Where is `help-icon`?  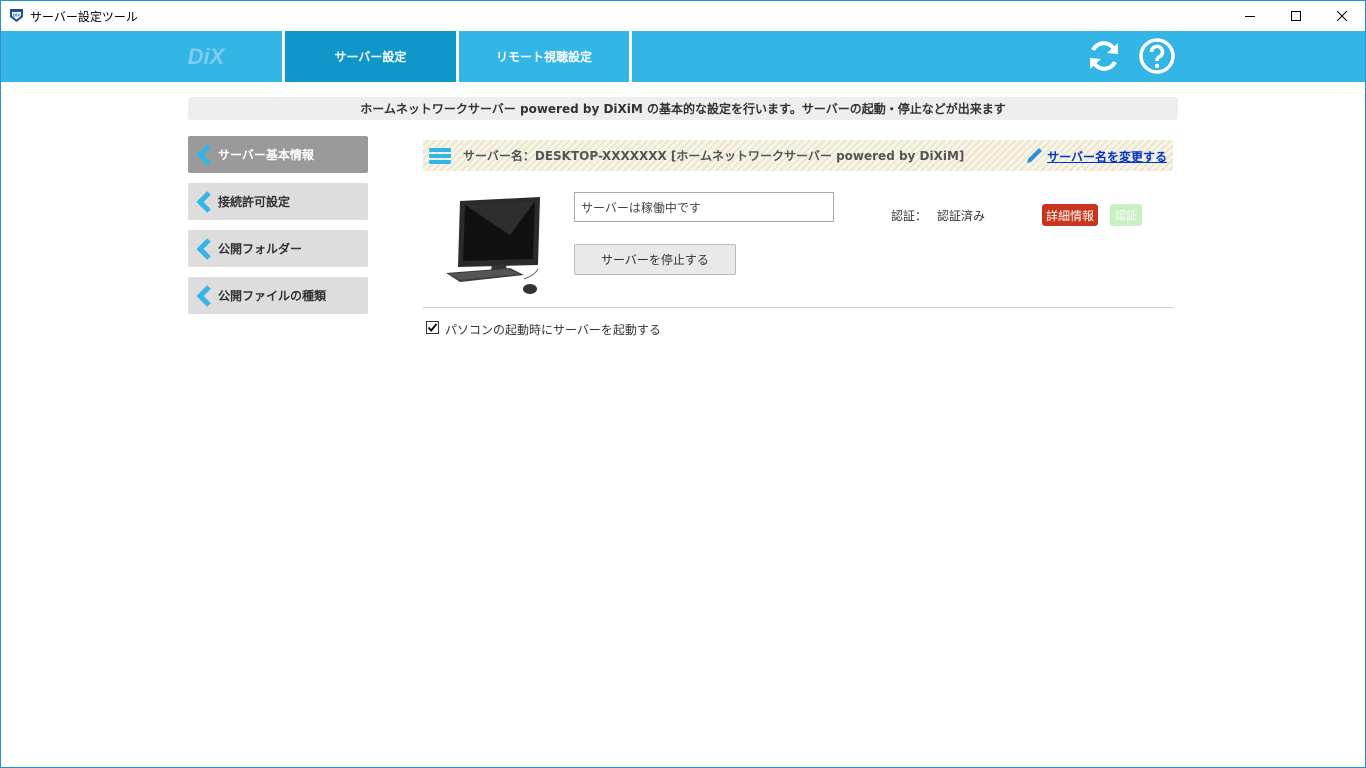 help-icon is located at coordinates (1157, 56).